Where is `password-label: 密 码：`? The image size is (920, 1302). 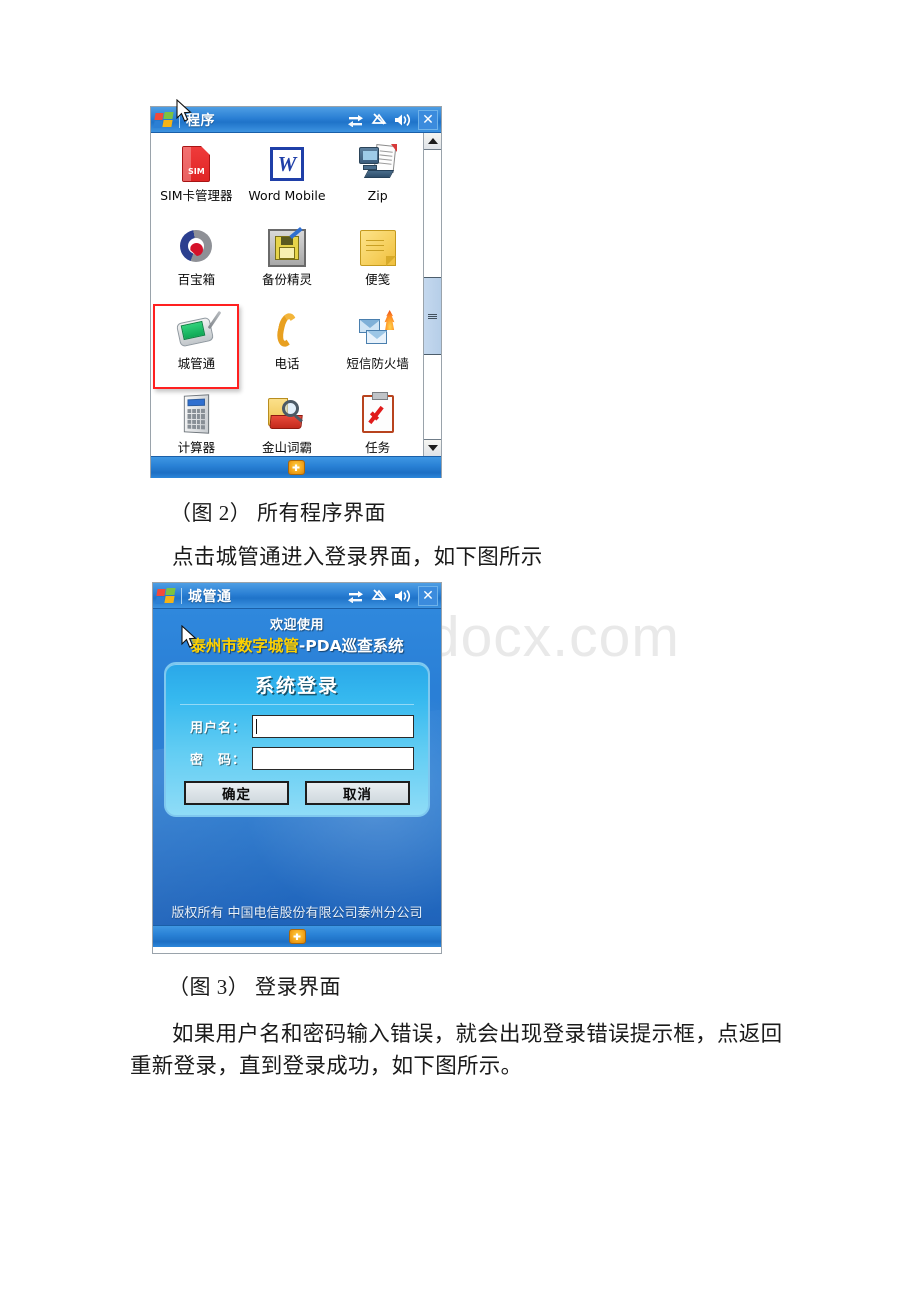
password-label: 密 码： is located at coordinates (217, 760).